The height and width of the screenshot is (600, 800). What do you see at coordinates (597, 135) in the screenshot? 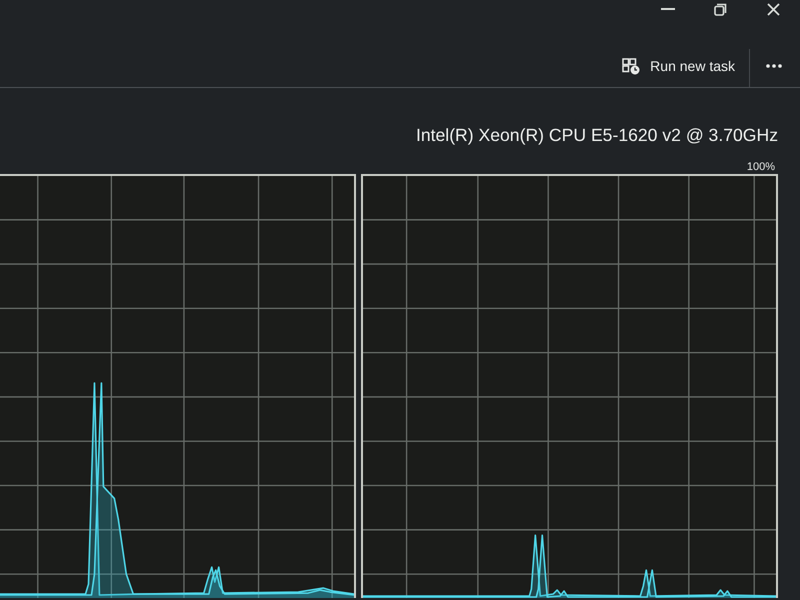
I see `cpu-model-name: Intel(R) Xeon(R) CPU E5-1620 v2 @ 3.70GHz` at bounding box center [597, 135].